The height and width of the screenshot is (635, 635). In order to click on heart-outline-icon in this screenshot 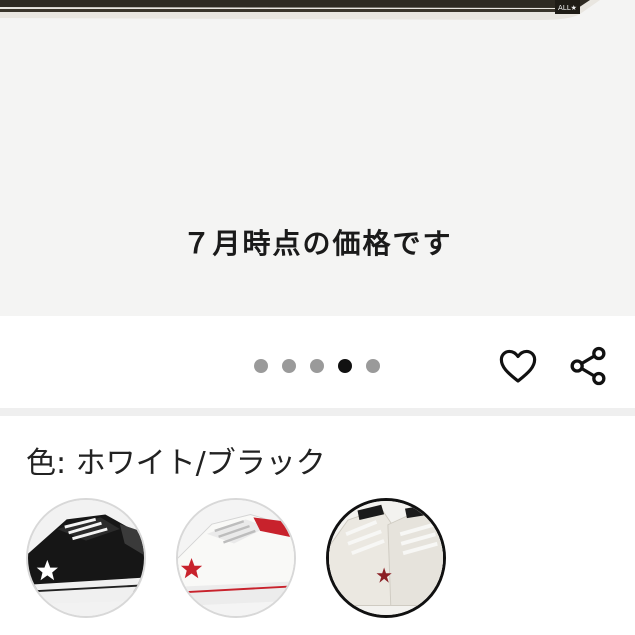, I will do `click(518, 366)`.